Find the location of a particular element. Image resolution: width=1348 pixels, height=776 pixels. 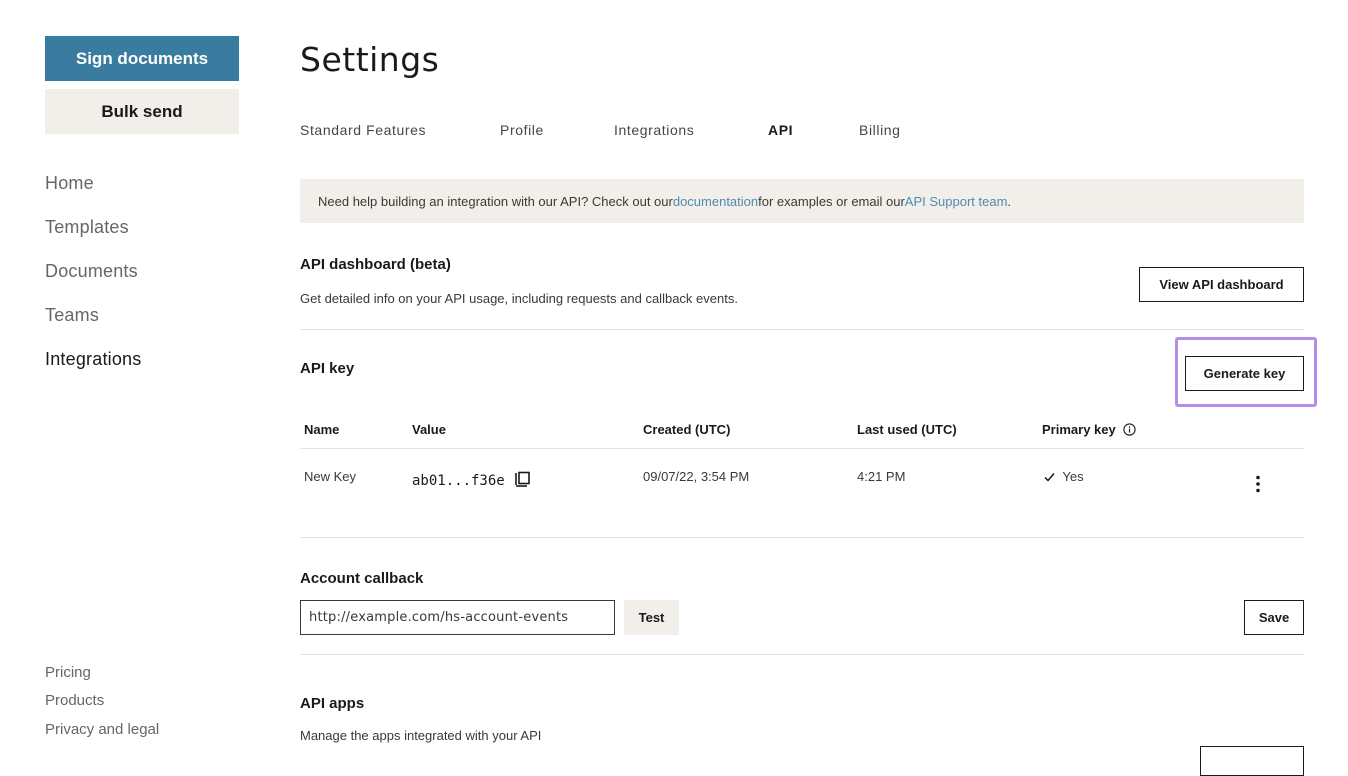

api-support-link: API Support team is located at coordinates (956, 201).